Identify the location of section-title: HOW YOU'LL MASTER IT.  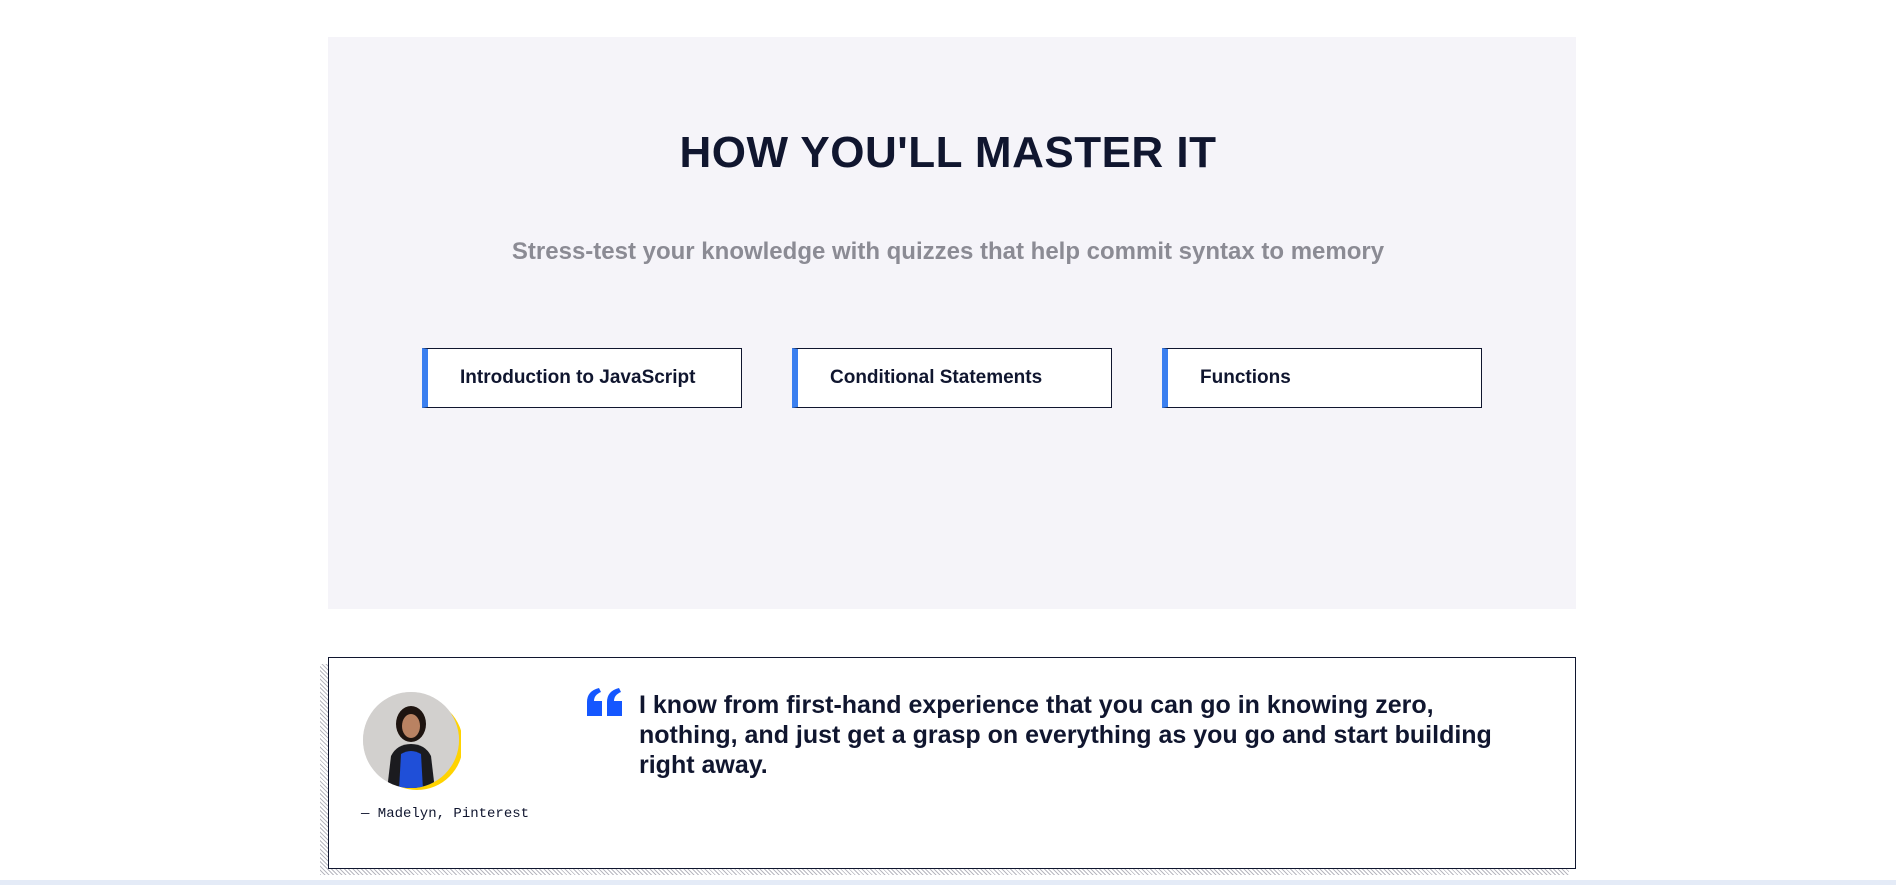
(948, 152).